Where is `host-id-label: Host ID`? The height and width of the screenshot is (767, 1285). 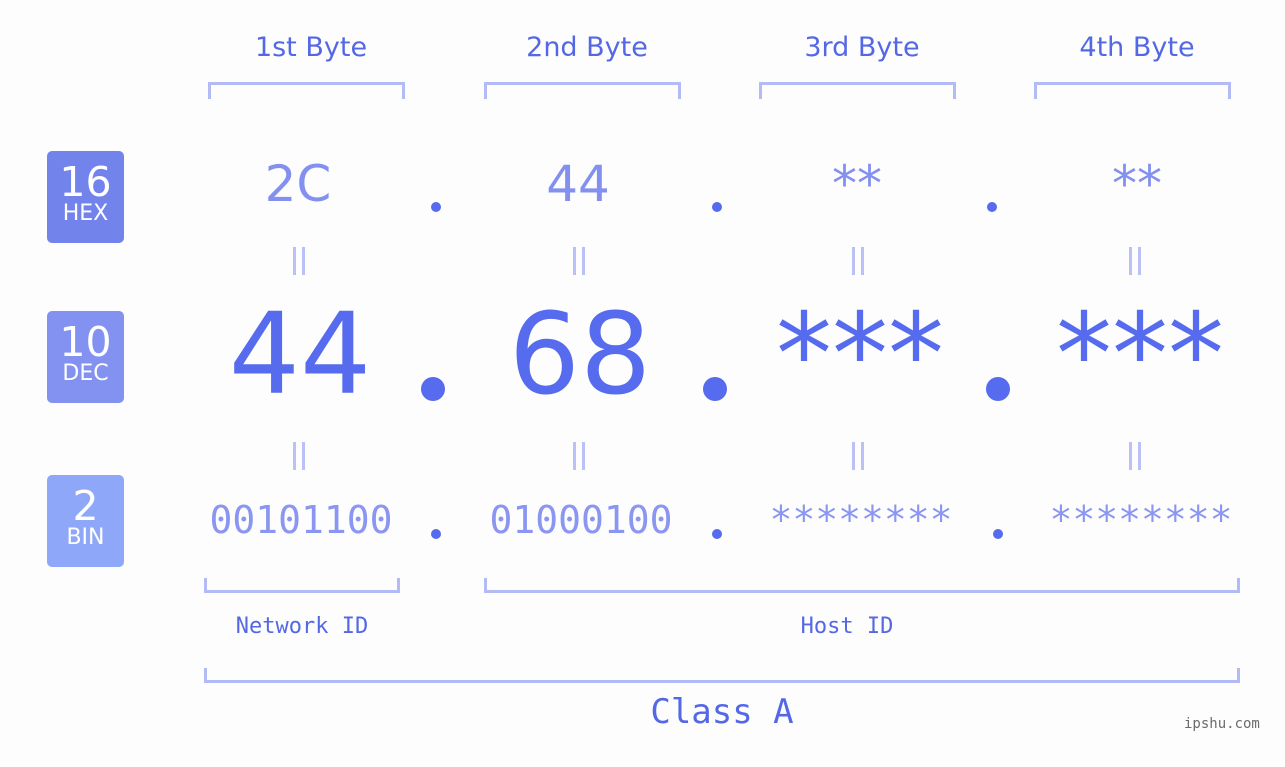
host-id-label: Host ID is located at coordinates (847, 626).